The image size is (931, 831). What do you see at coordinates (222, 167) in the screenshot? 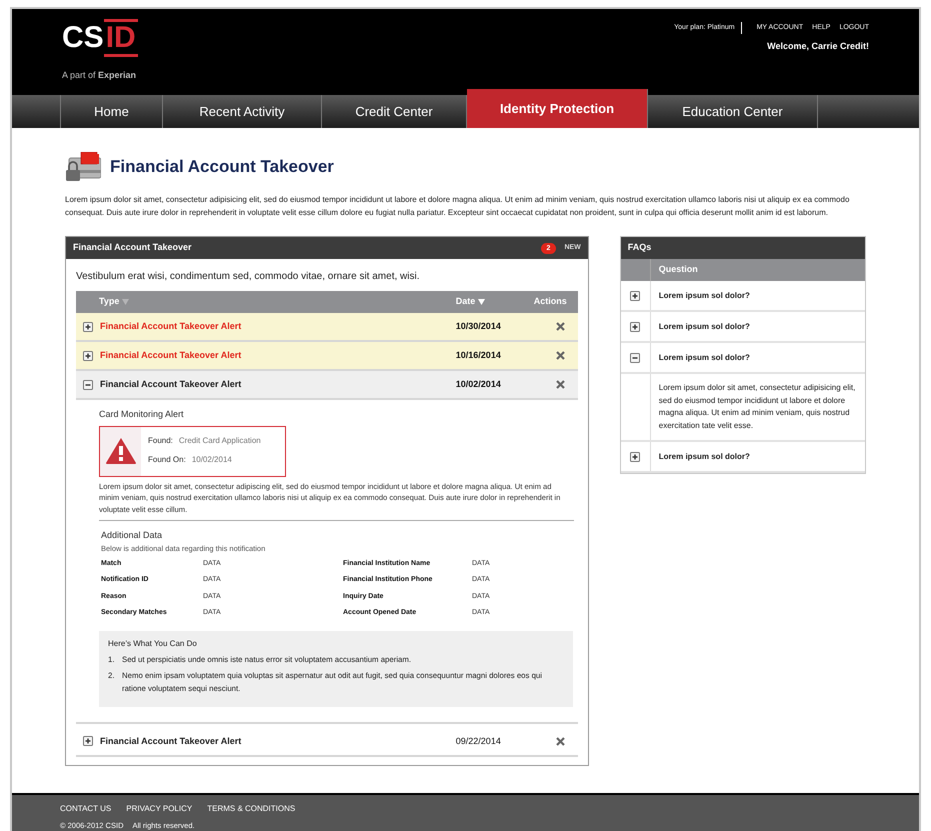
I see `page-title: Financial Account Takeover` at bounding box center [222, 167].